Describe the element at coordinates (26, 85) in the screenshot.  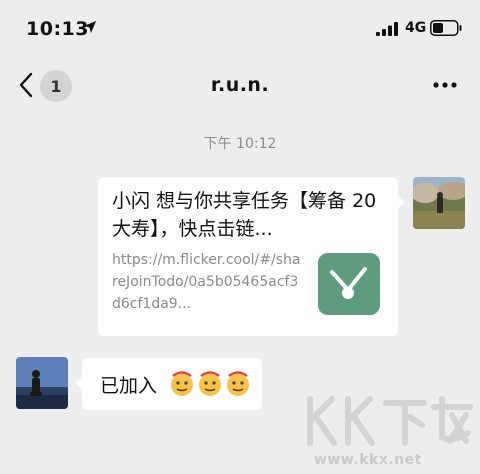
I see `back-icon` at that location.